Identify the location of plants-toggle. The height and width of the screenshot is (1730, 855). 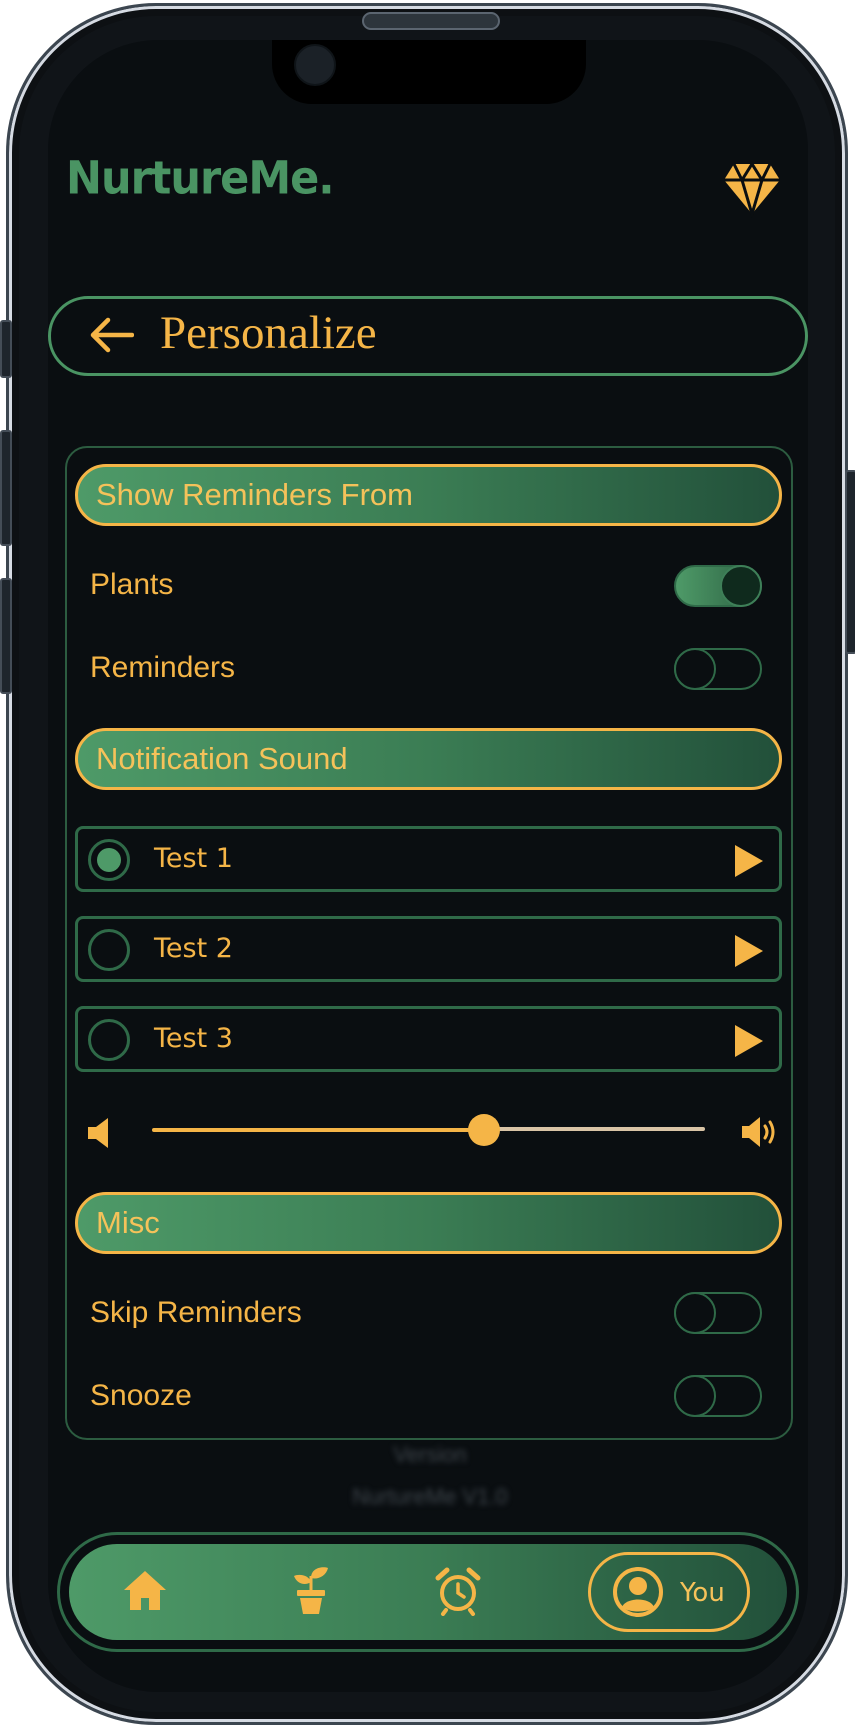
(718, 586).